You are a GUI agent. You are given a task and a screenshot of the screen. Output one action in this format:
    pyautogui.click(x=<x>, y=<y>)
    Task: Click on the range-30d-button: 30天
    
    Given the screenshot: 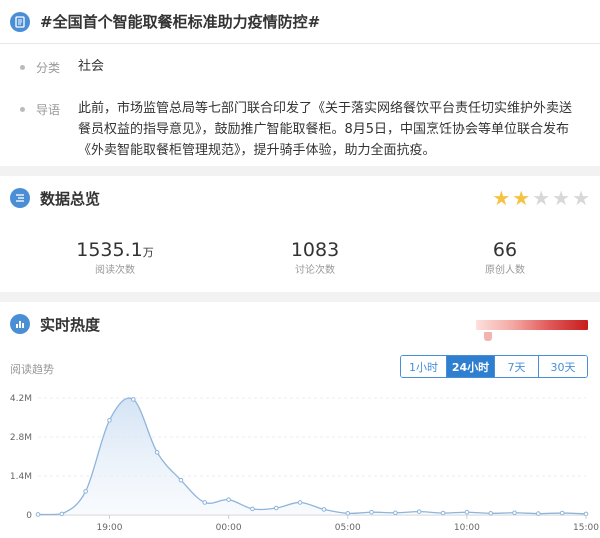 What is the action you would take?
    pyautogui.click(x=563, y=366)
    